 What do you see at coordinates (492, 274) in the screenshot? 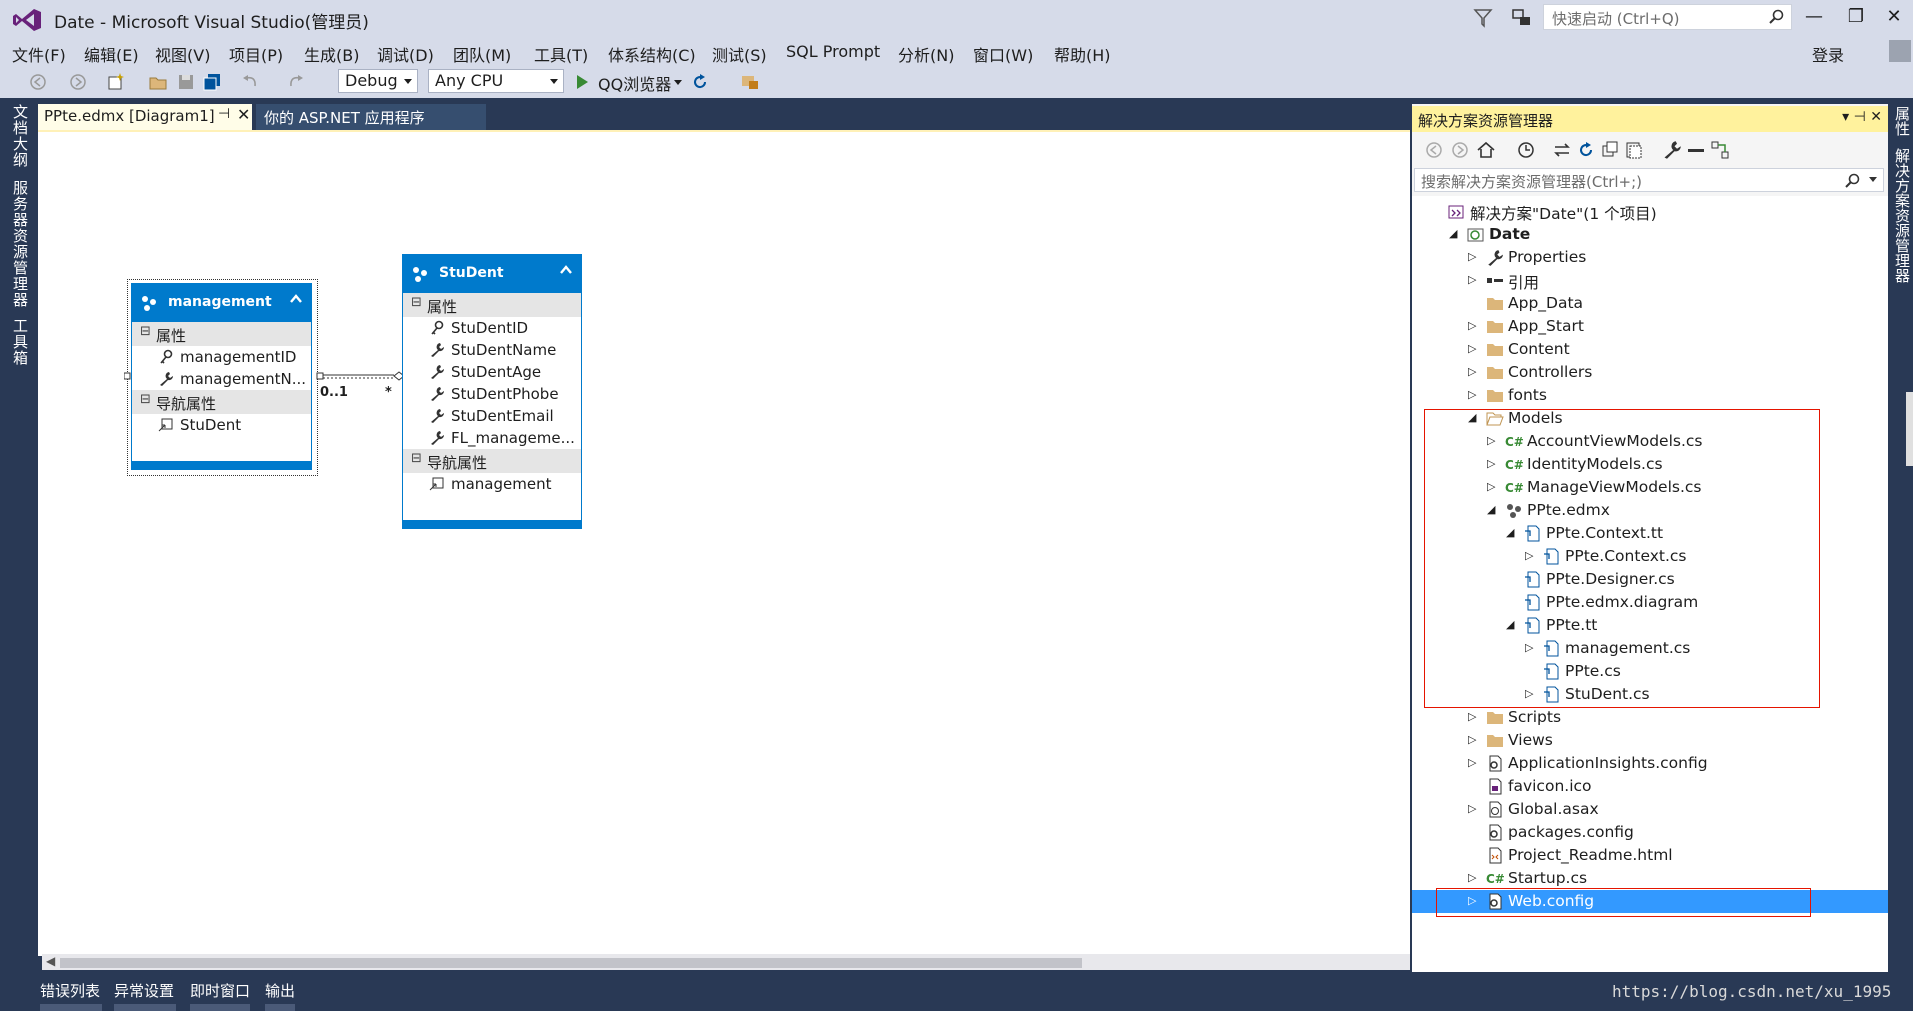
I see `entity-header: StuDent` at bounding box center [492, 274].